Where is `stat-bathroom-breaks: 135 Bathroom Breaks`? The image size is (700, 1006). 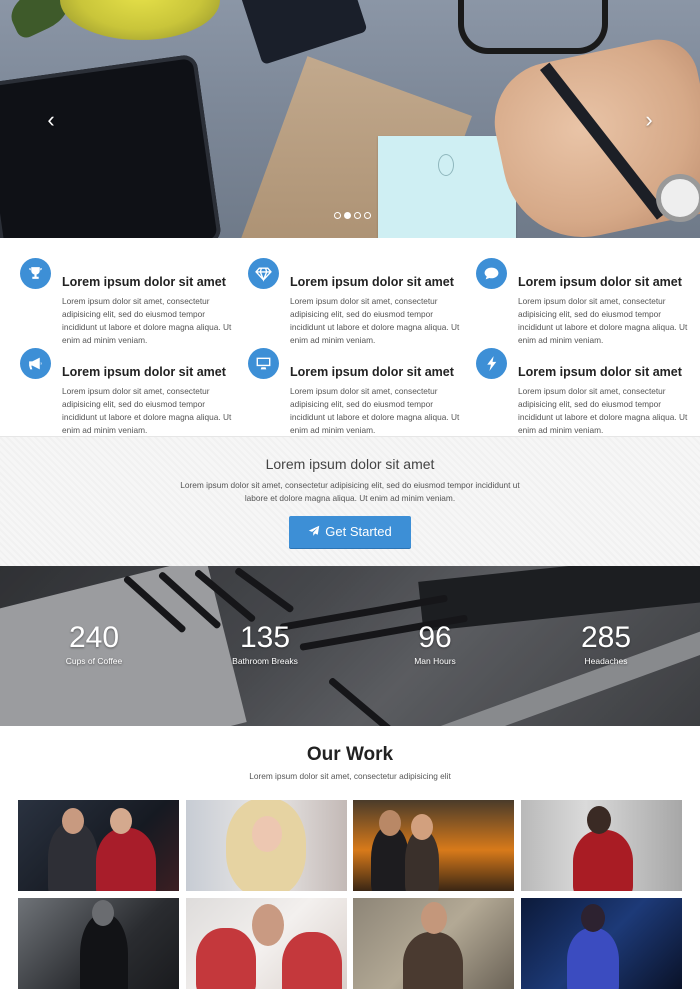
stat-bathroom-breaks: 135 Bathroom Breaks is located at coordinates (265, 644).